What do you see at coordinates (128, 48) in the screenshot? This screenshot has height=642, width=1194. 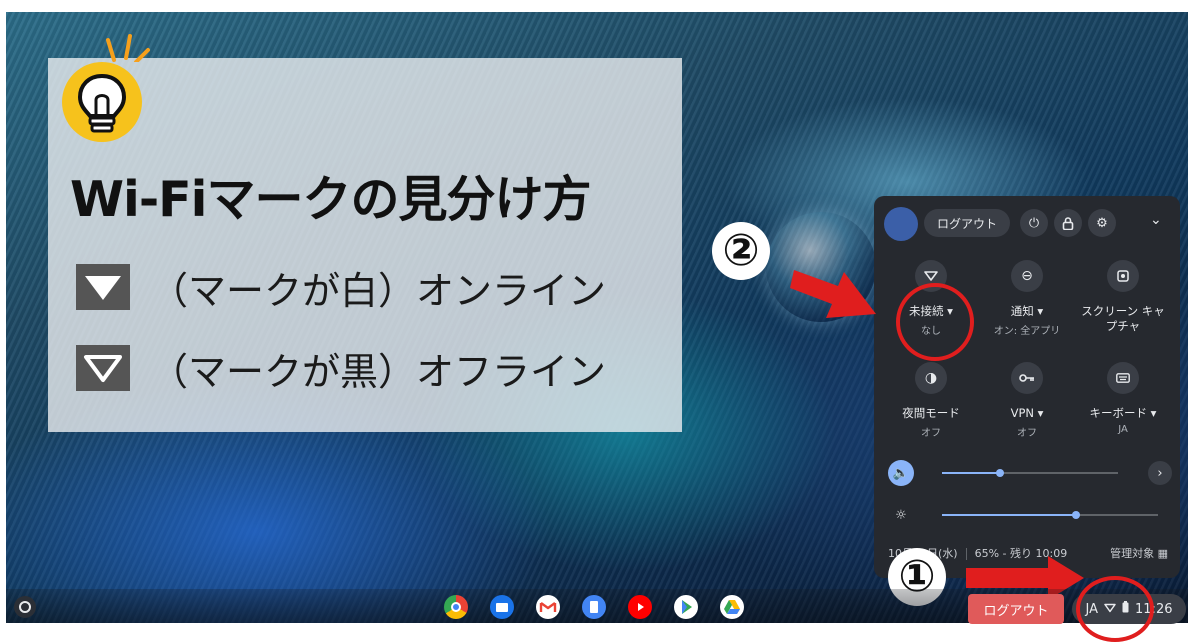 I see `bulb-rays-icon` at bounding box center [128, 48].